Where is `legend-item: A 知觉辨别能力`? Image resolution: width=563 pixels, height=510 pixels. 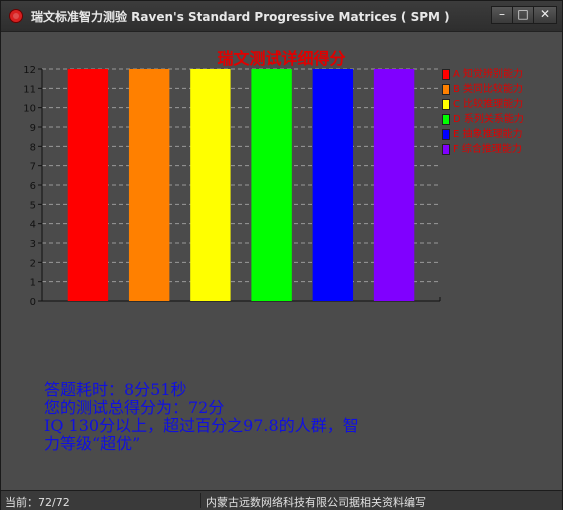 legend-item: A 知觉辨别能力 is located at coordinates (497, 75).